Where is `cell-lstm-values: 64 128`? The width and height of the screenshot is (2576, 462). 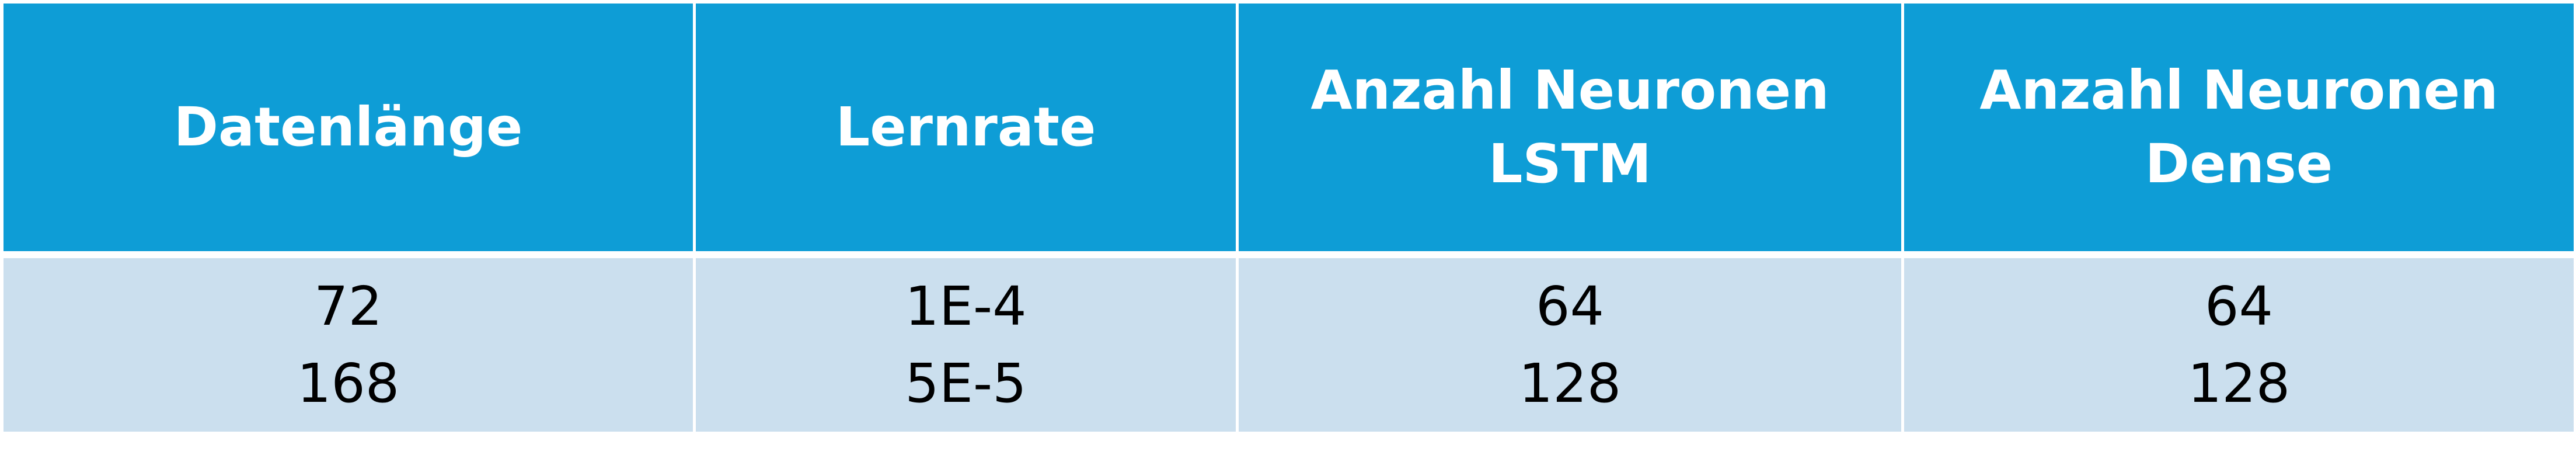
cell-lstm-values: 64 128 is located at coordinates (1572, 345).